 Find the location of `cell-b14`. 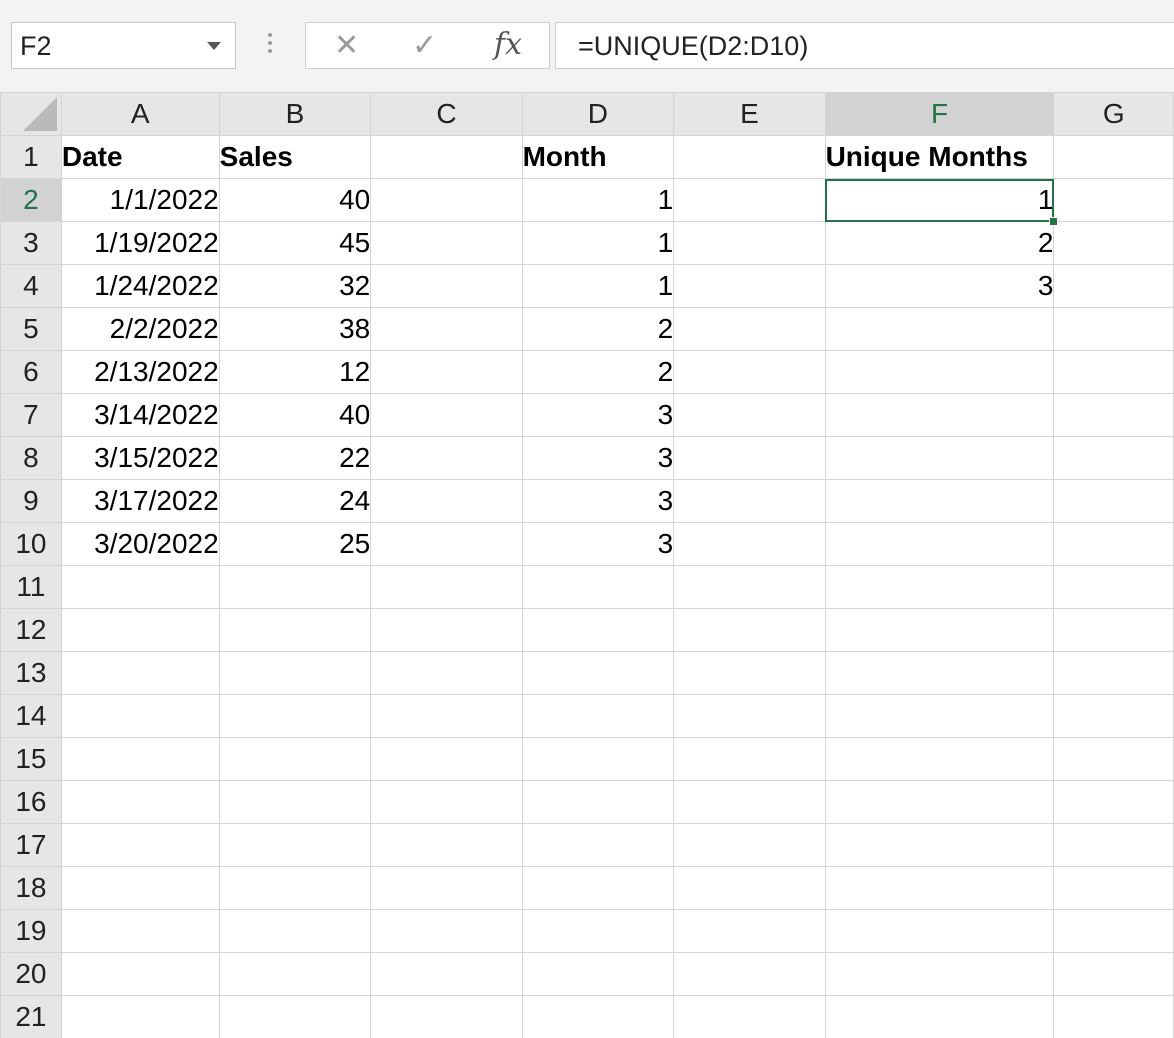

cell-b14 is located at coordinates (295, 716).